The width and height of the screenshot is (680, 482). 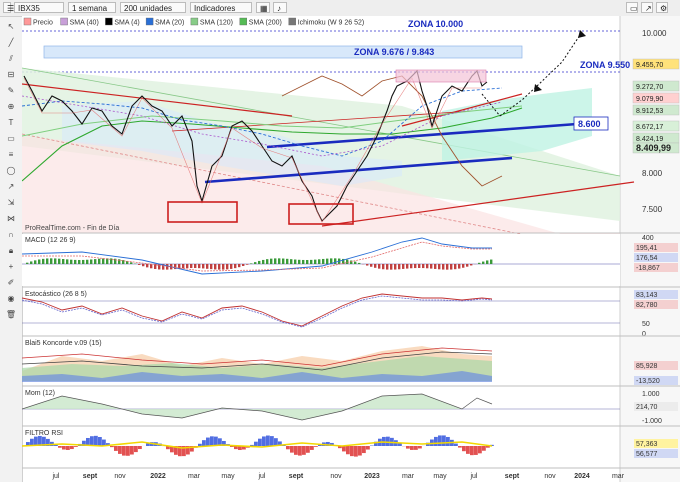 What do you see at coordinates (11, 283) in the screenshot?
I see `pencil-icon: ✐` at bounding box center [11, 283].